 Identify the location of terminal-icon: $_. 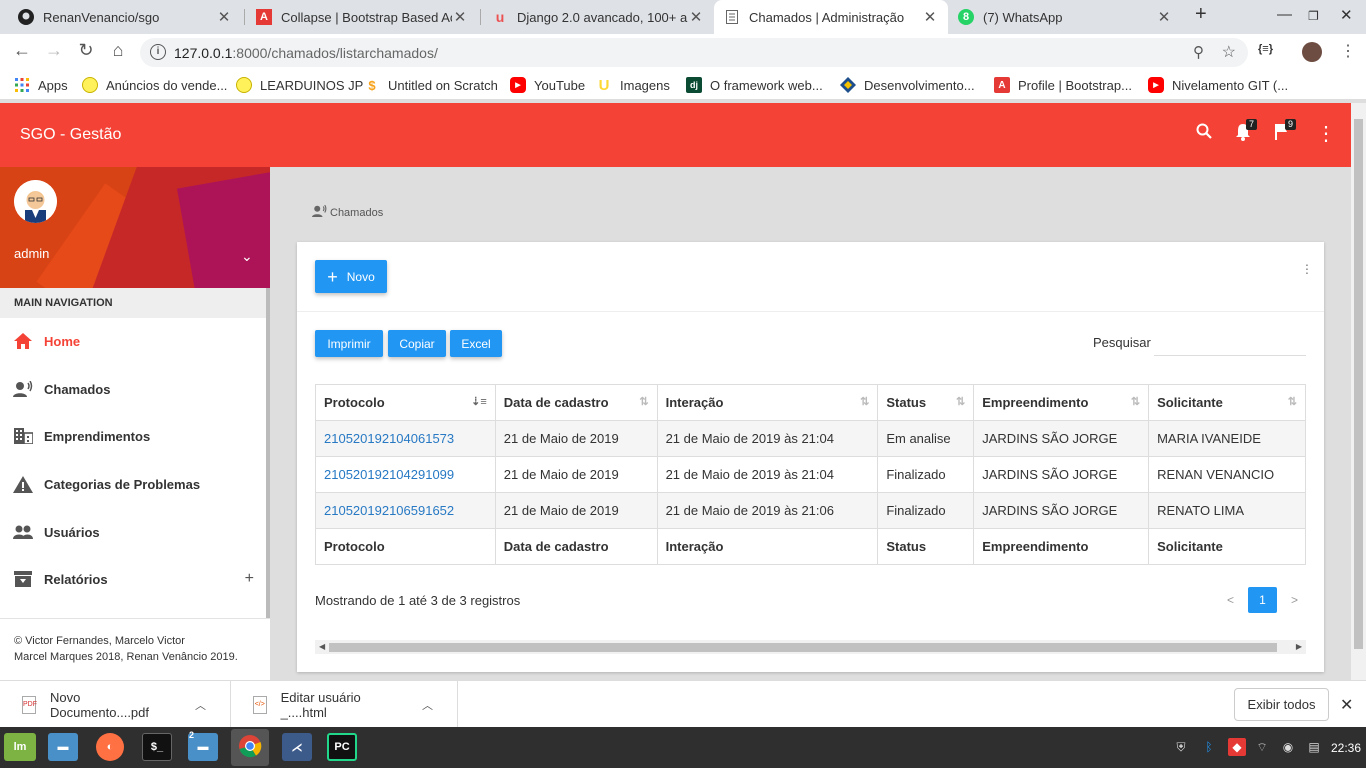
(157, 747).